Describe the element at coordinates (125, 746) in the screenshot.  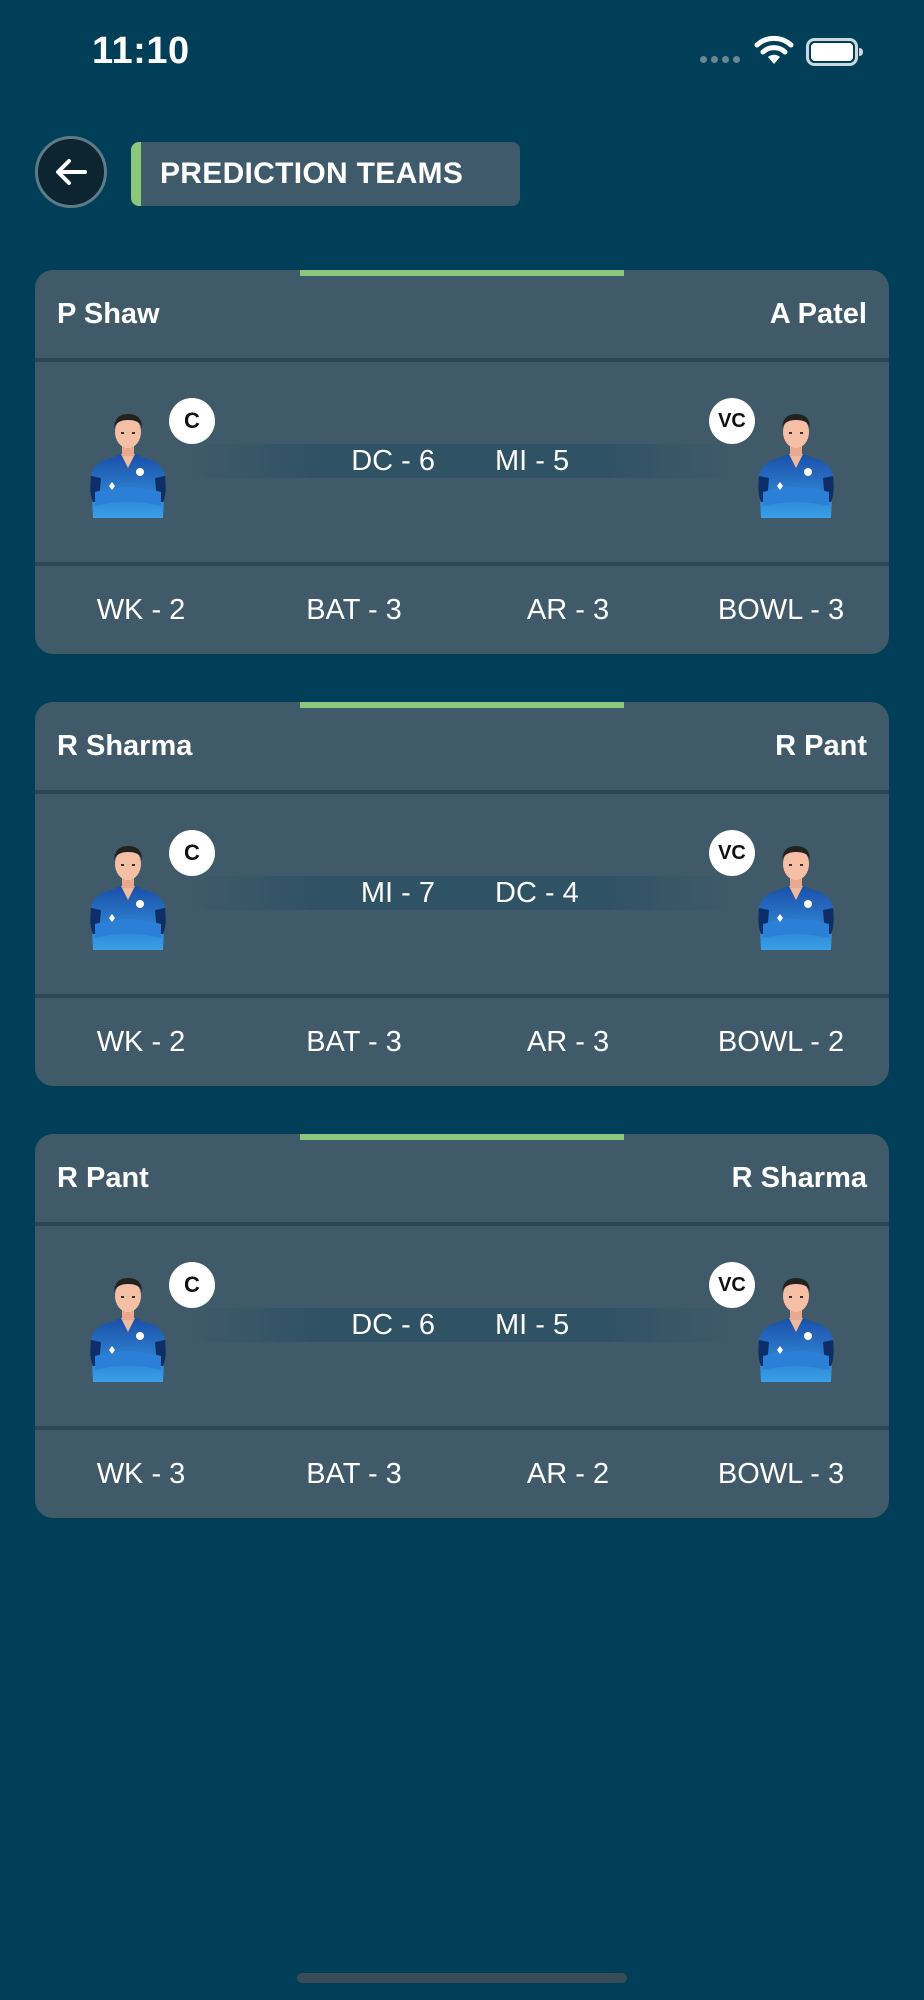
I see `captain-name: R Sharma` at that location.